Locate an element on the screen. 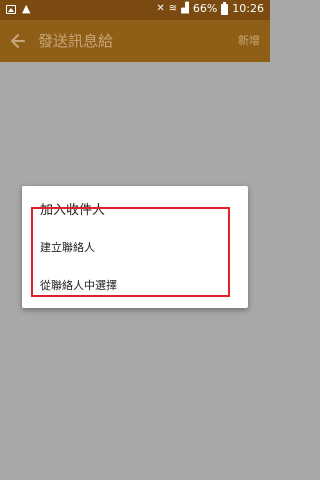 This screenshot has width=320, height=480. signal-icon: ▟ is located at coordinates (185, 8).